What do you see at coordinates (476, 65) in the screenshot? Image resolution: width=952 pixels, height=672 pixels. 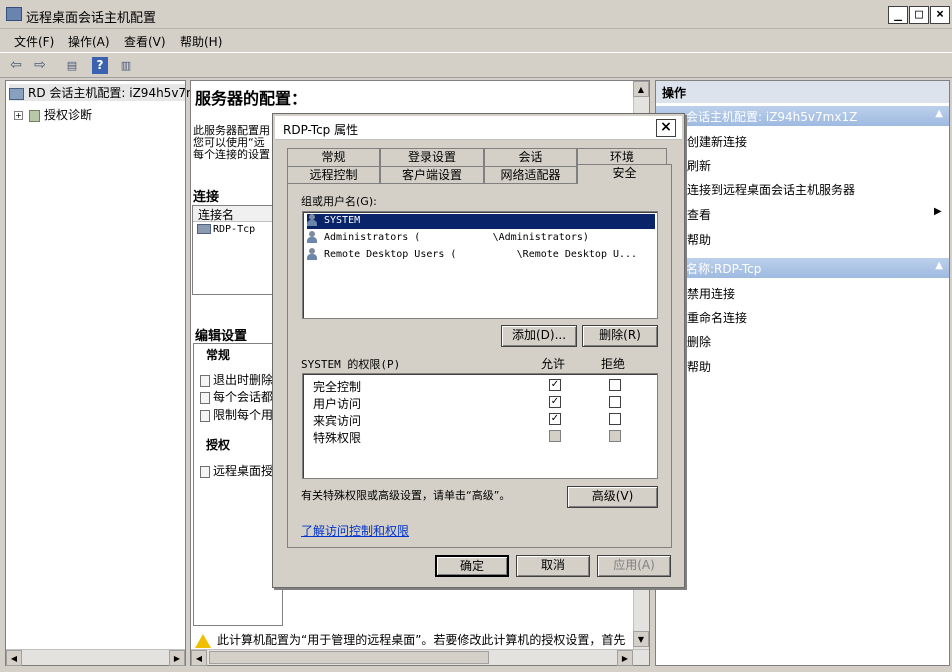 I see `toolbar: ⇦ ⇨ ▤ ? ▥` at bounding box center [476, 65].